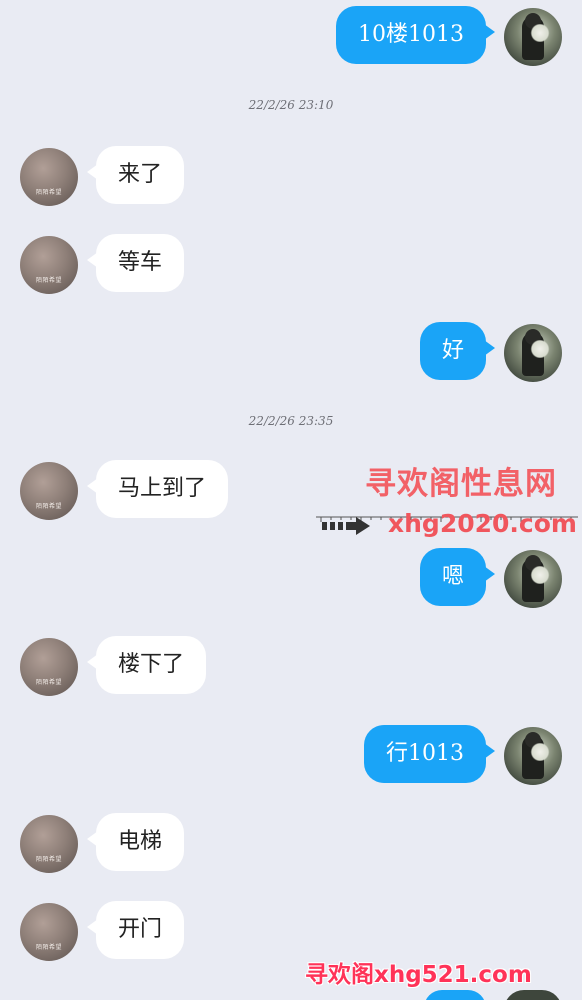  I want to click on timestamp: 22/2/26 23:35, so click(291, 421).